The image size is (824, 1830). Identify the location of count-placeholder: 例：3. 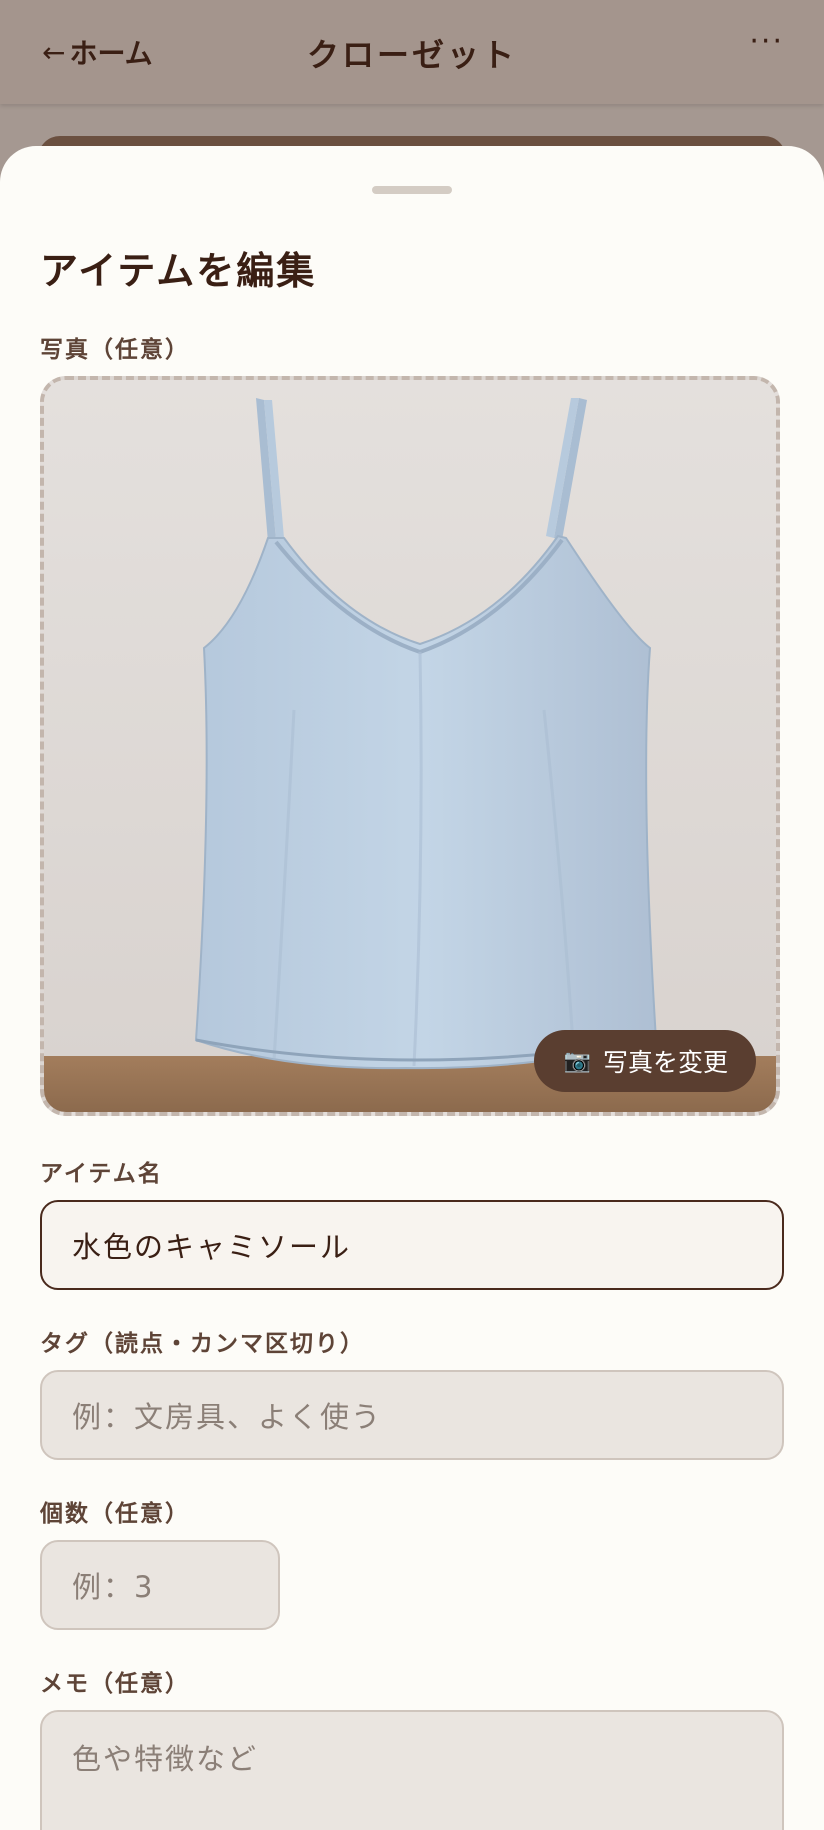
(113, 1587).